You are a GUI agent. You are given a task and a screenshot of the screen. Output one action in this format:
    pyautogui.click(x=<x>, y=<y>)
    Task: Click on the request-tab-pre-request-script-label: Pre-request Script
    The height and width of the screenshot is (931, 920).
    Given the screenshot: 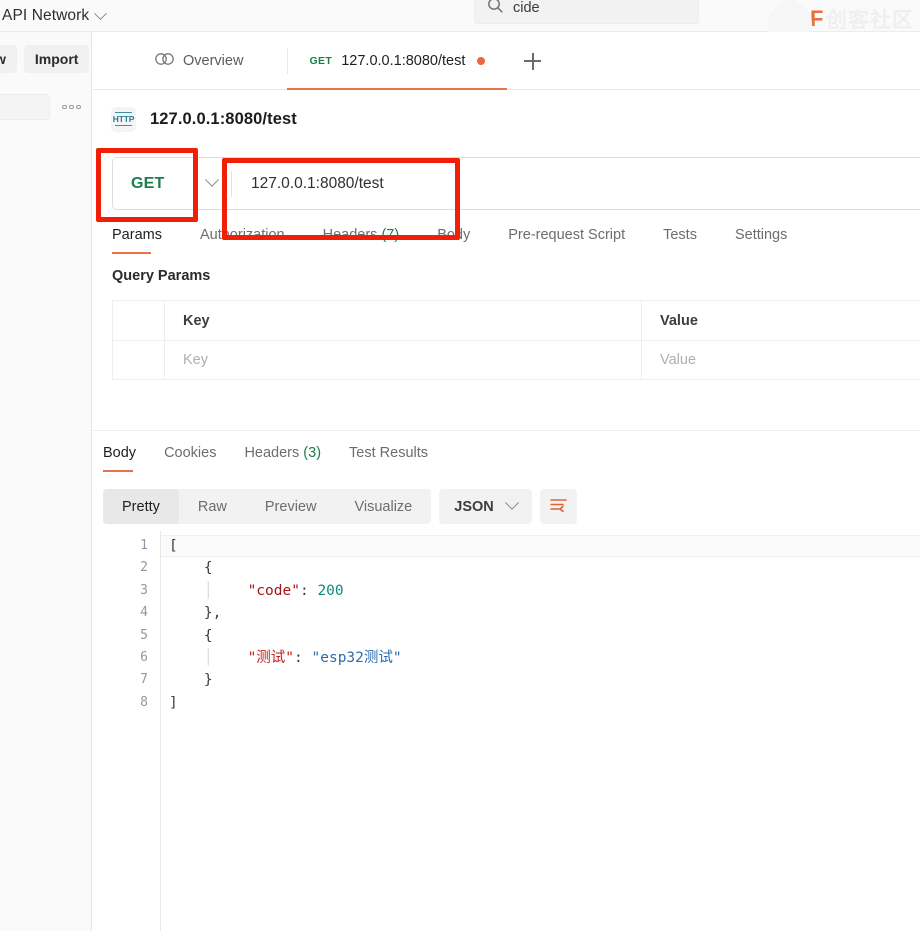 What is the action you would take?
    pyautogui.click(x=567, y=235)
    